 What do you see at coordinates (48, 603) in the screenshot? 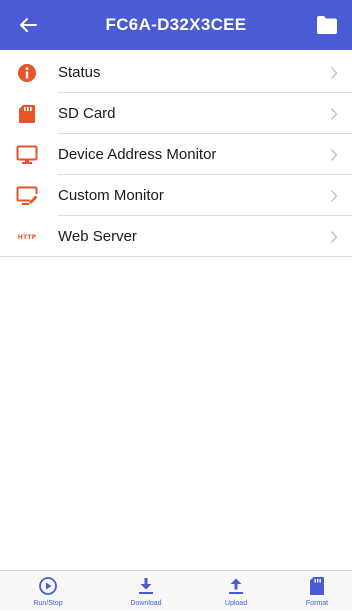
I see `tab-label: Run/Stop` at bounding box center [48, 603].